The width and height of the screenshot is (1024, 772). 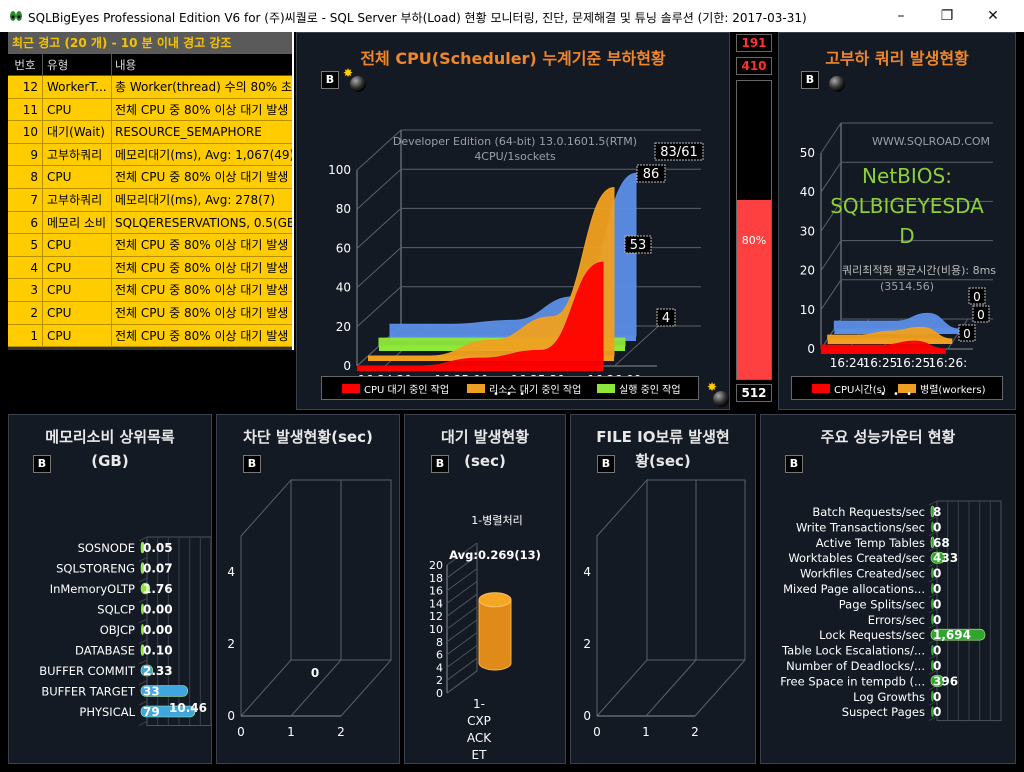 What do you see at coordinates (495, 555) in the screenshot?
I see `wait-avg-label: Avg:0.269(13)` at bounding box center [495, 555].